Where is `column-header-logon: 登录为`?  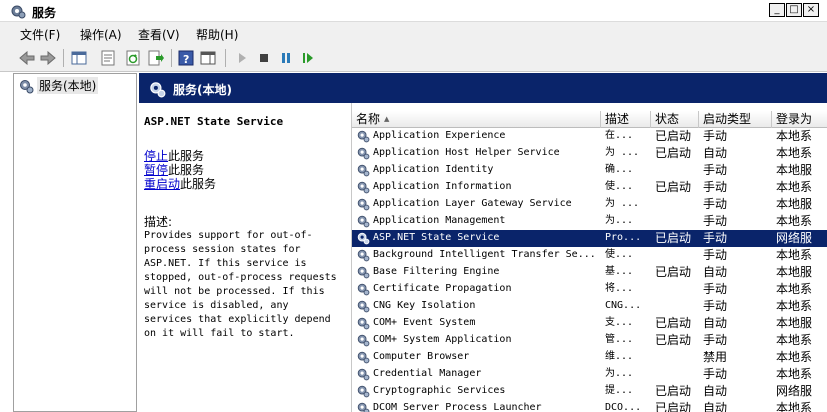
column-header-logon: 登录为 is located at coordinates (799, 119).